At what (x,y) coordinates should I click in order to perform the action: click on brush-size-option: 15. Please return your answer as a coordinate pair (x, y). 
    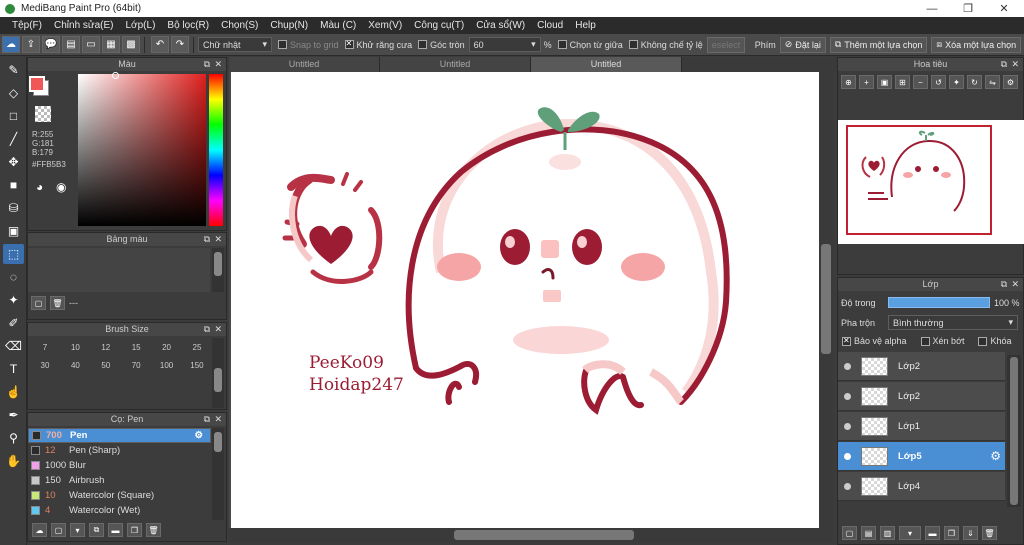
    Looking at the image, I should click on (136, 347).